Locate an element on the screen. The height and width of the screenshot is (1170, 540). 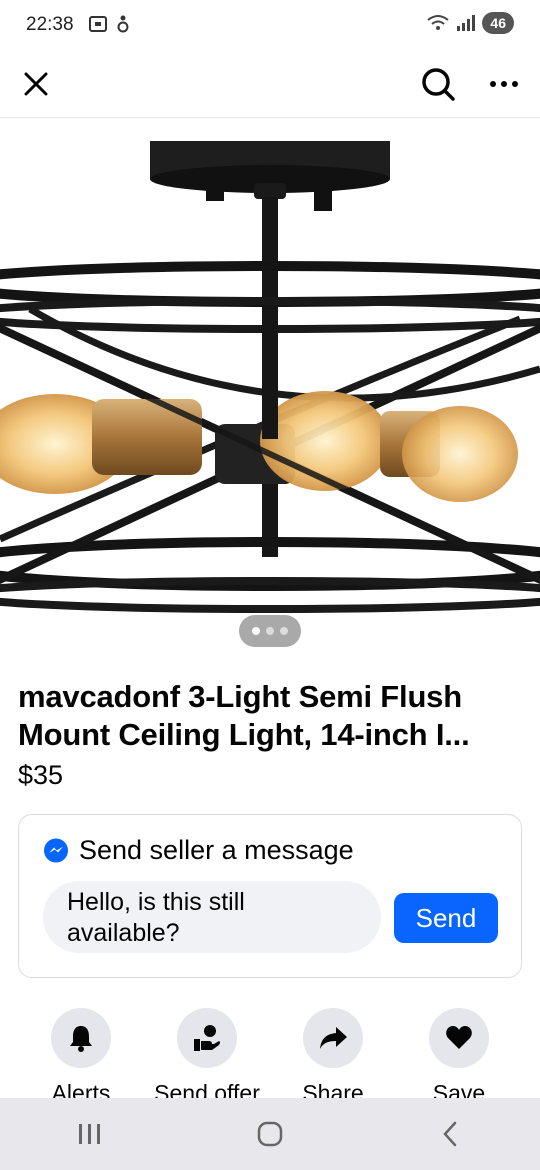
recent-apps-button is located at coordinates (90, 1134).